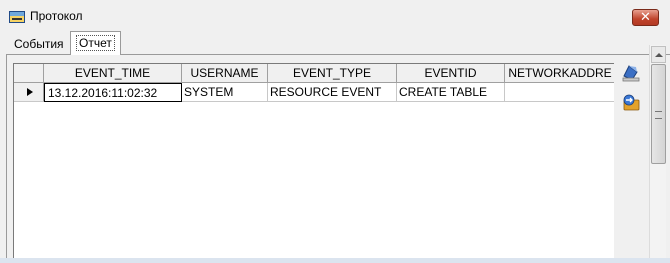 Image resolution: width=670 pixels, height=263 pixels. What do you see at coordinates (332, 73) in the screenshot?
I see `column-header-event-type: EVENT_TYPE` at bounding box center [332, 73].